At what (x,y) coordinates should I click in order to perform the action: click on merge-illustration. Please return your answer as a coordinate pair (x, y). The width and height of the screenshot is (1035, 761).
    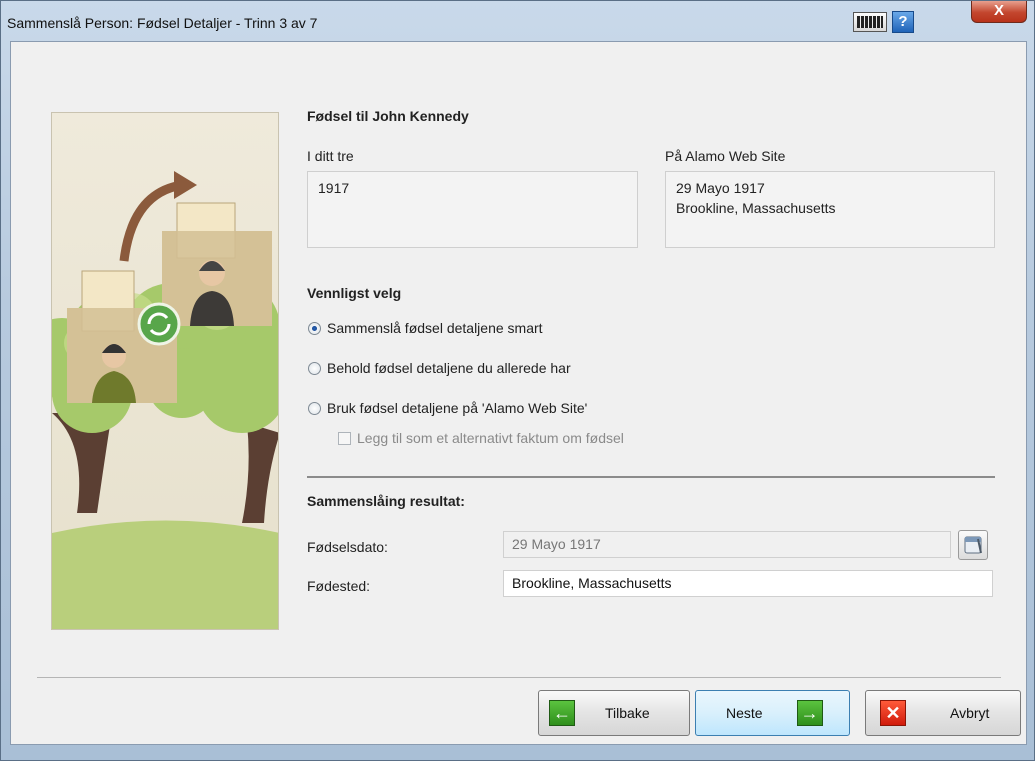
    Looking at the image, I should click on (165, 371).